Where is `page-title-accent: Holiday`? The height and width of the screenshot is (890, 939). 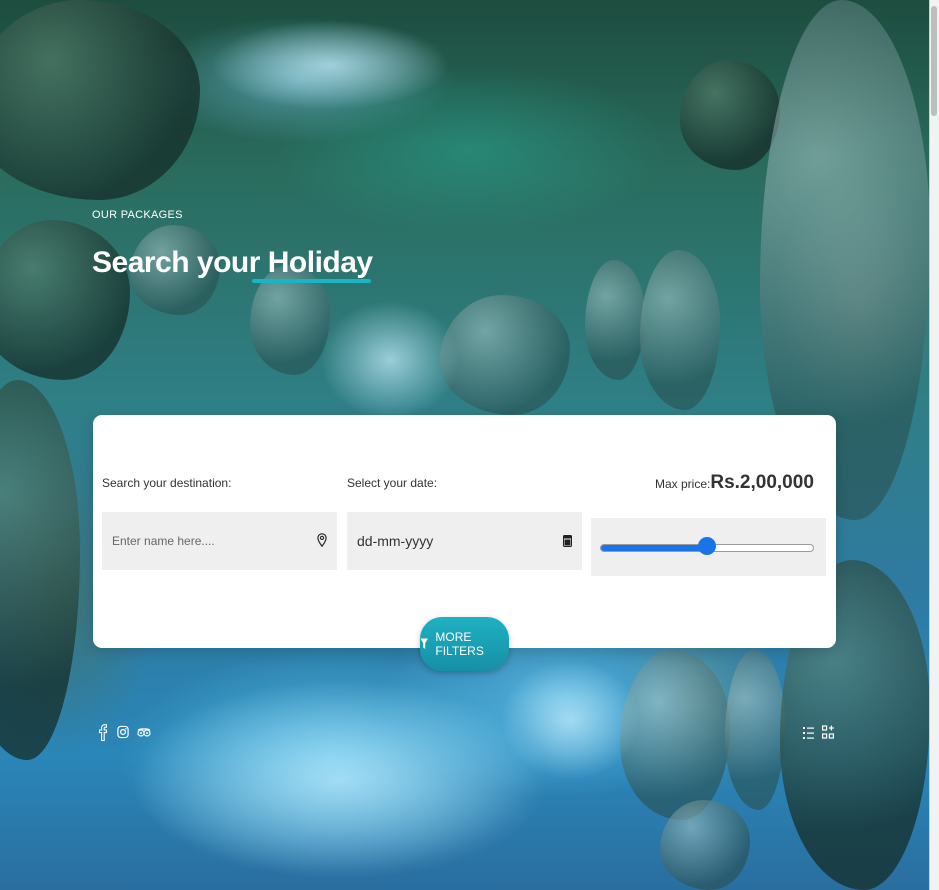
page-title-accent: Holiday is located at coordinates (312, 264).